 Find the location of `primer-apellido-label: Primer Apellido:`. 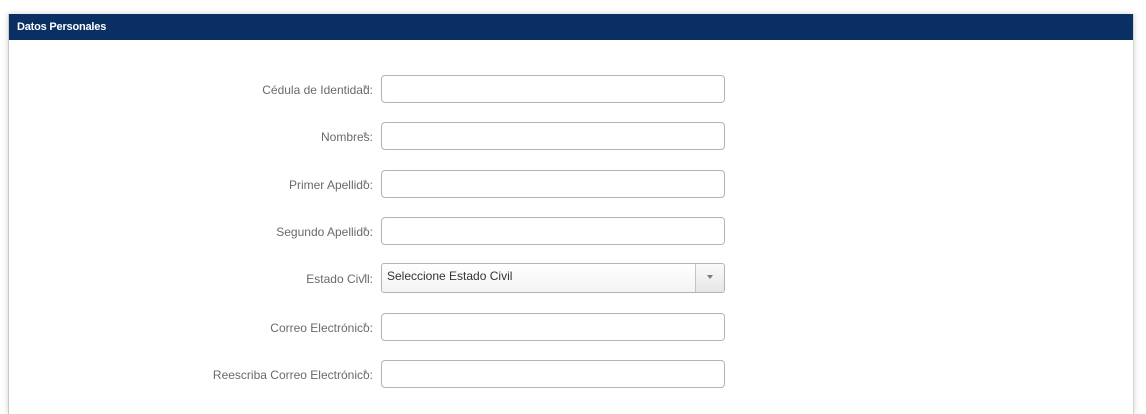

primer-apellido-label: Primer Apellido: is located at coordinates (330, 185).